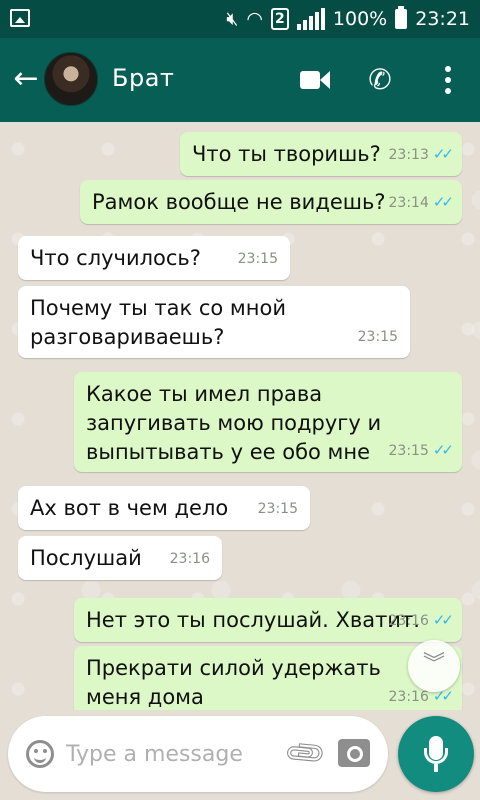 This screenshot has width=480, height=800. I want to click on more-vert-icon, so click(448, 80).